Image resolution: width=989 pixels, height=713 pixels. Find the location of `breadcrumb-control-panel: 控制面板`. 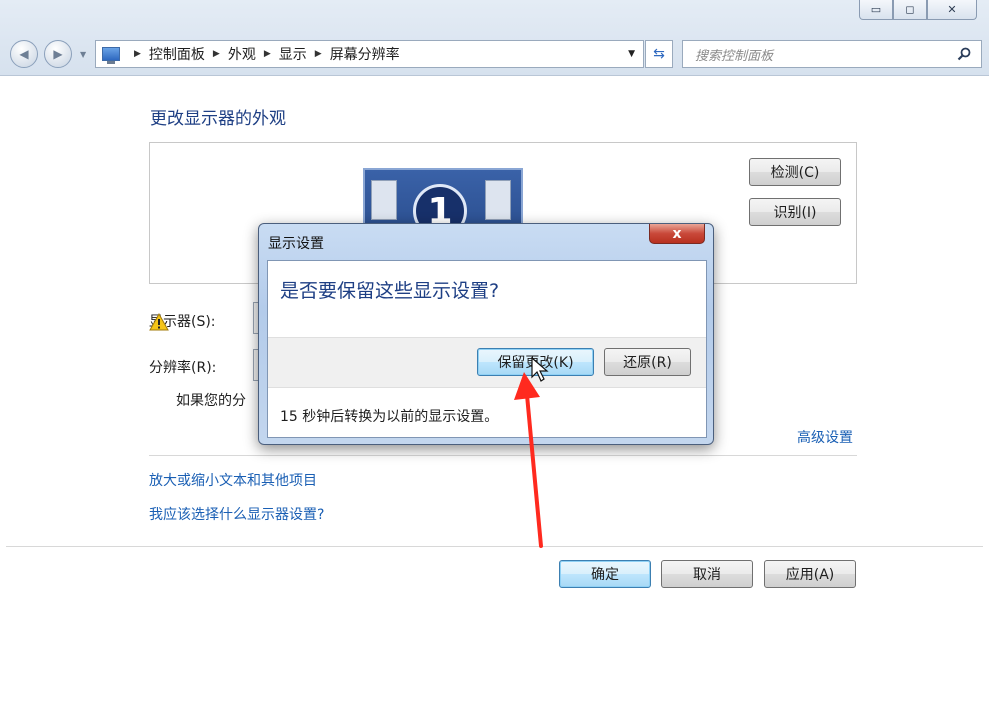

breadcrumb-control-panel: 控制面板 is located at coordinates (177, 54).